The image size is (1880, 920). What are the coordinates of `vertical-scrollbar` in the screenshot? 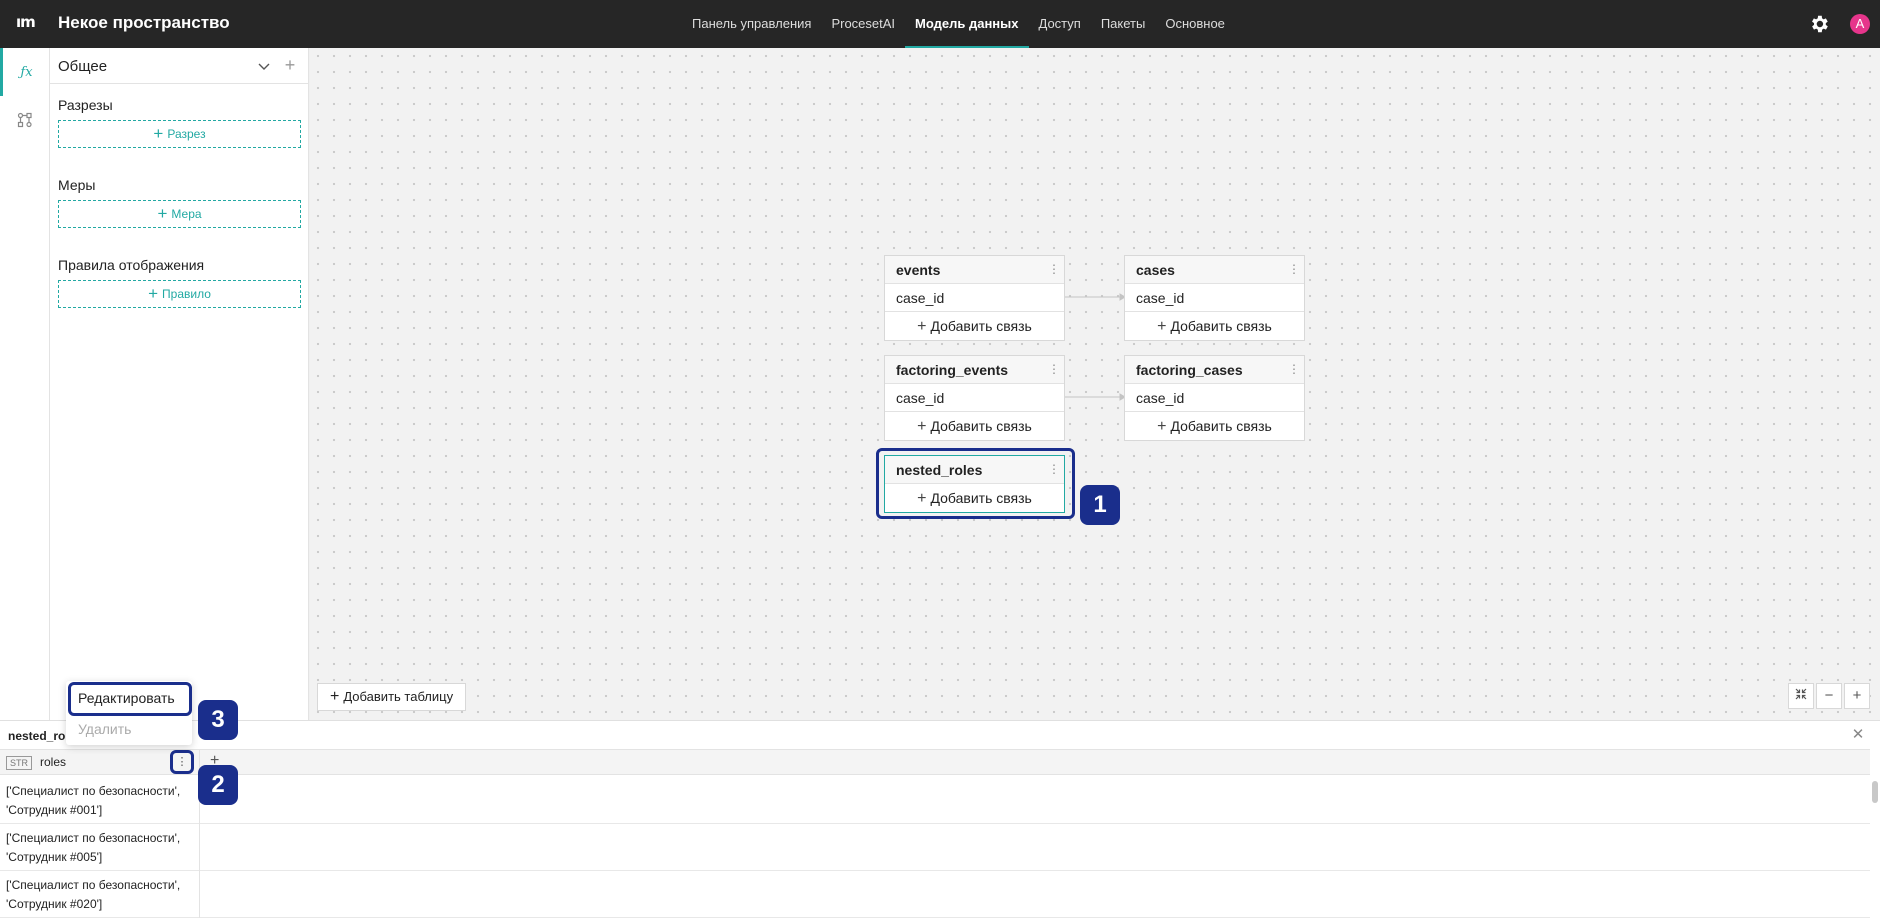 It's located at (1875, 848).